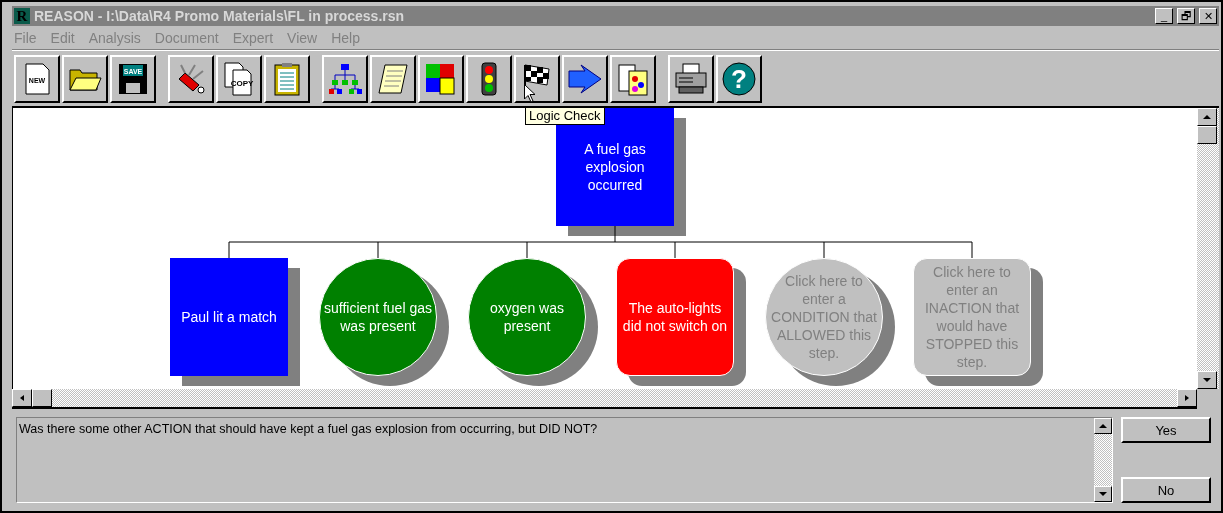 Image resolution: width=1223 pixels, height=513 pixels. What do you see at coordinates (220, 16) in the screenshot?
I see `window-title: REASON - I:\Data\R4 Promo Materials\FL in process.rsn` at bounding box center [220, 16].